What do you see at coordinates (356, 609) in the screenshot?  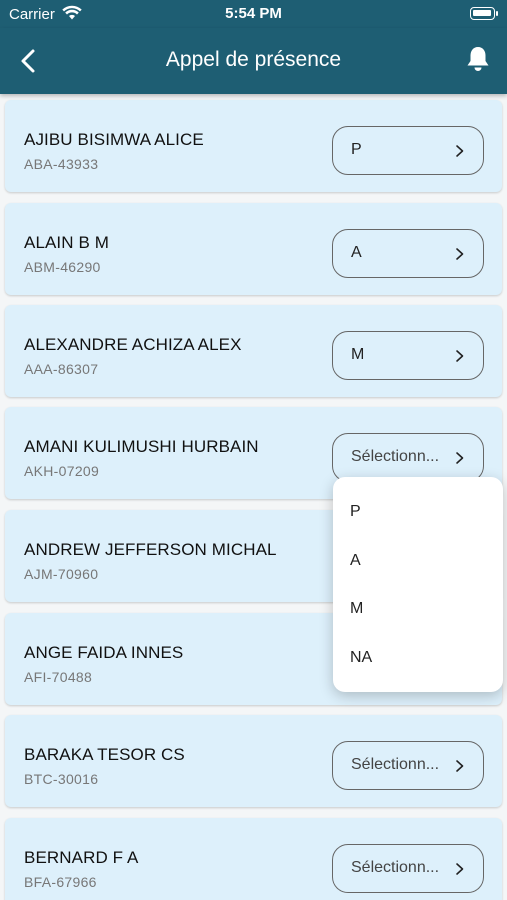 I see `dropdown-option-m: M` at bounding box center [356, 609].